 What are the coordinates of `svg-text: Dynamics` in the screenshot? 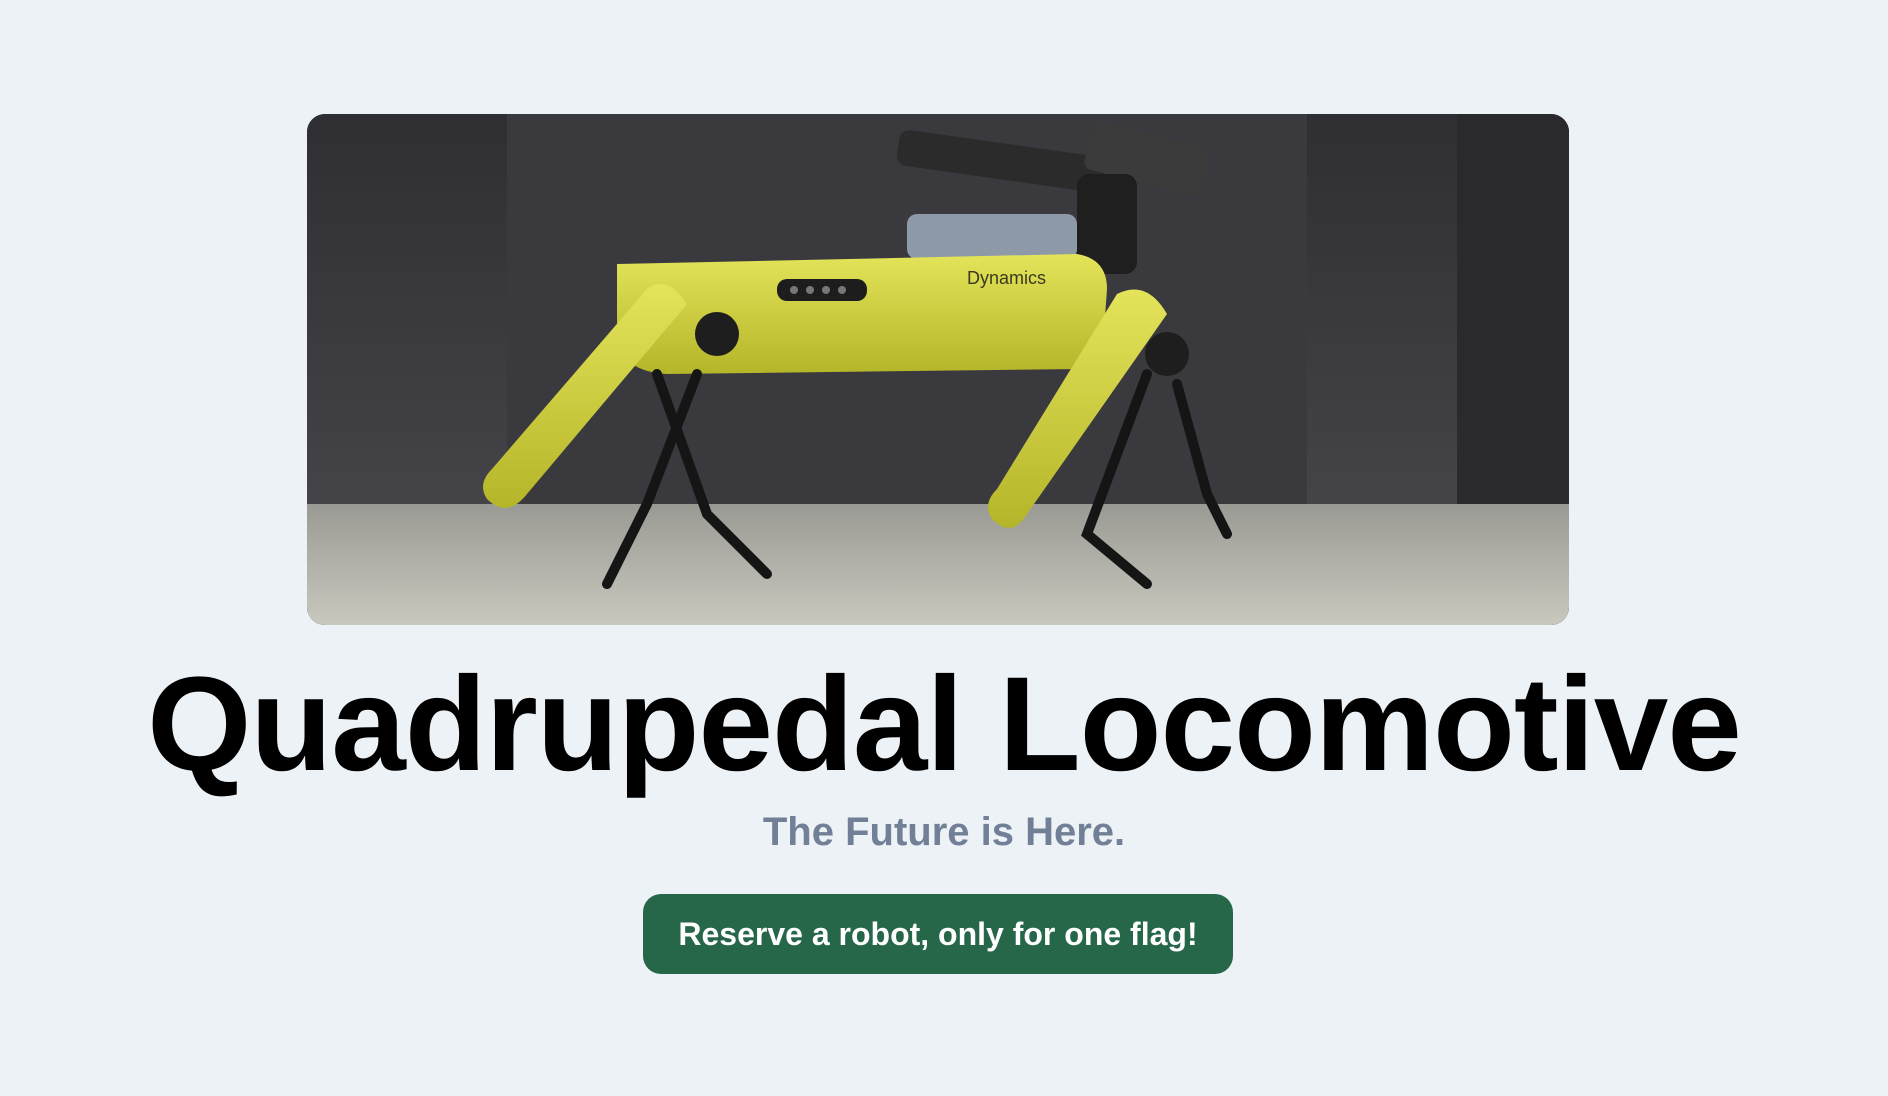 It's located at (1006, 278).